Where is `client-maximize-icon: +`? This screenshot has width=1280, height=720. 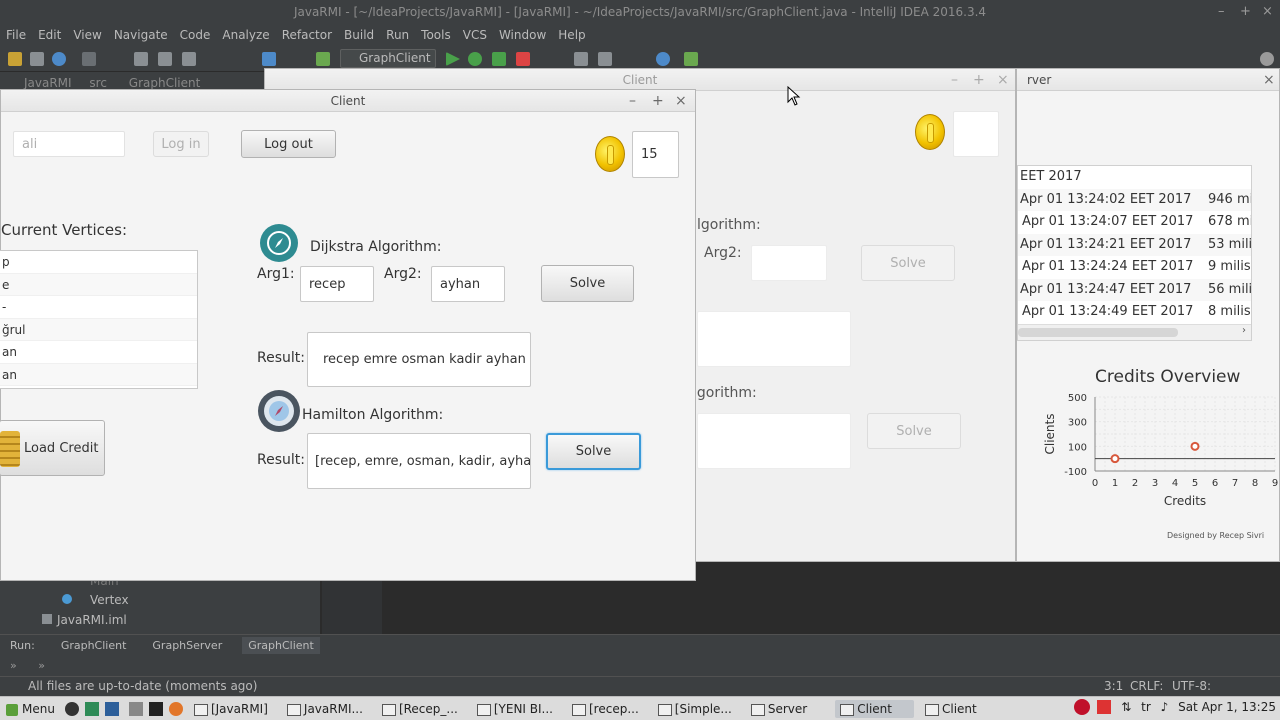
client-maximize-icon: + is located at coordinates (658, 101).